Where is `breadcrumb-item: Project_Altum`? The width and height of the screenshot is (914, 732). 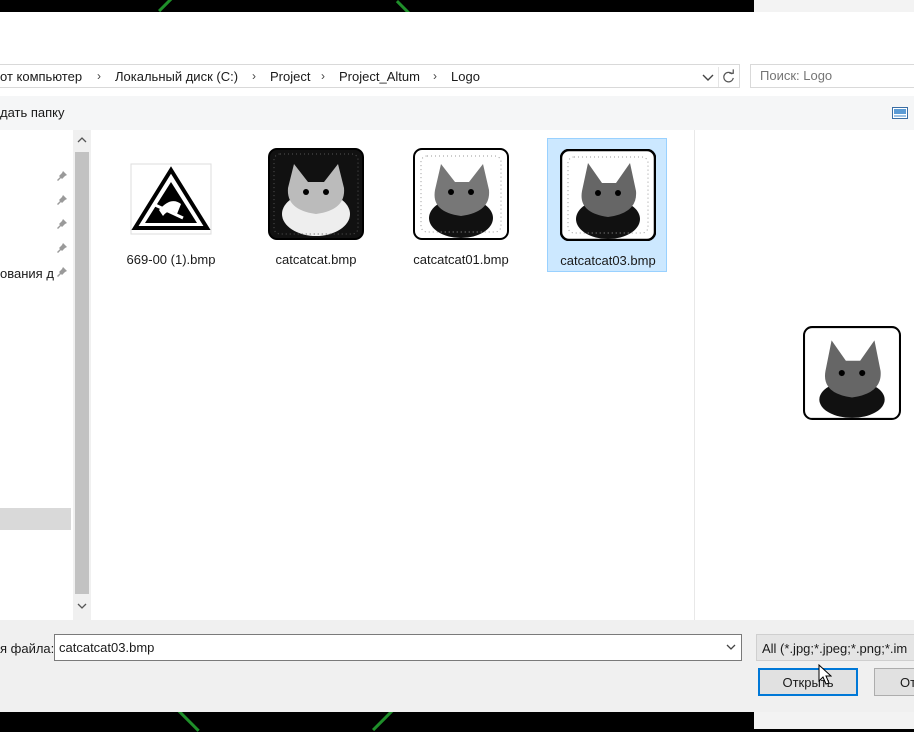 breadcrumb-item: Project_Altum is located at coordinates (379, 76).